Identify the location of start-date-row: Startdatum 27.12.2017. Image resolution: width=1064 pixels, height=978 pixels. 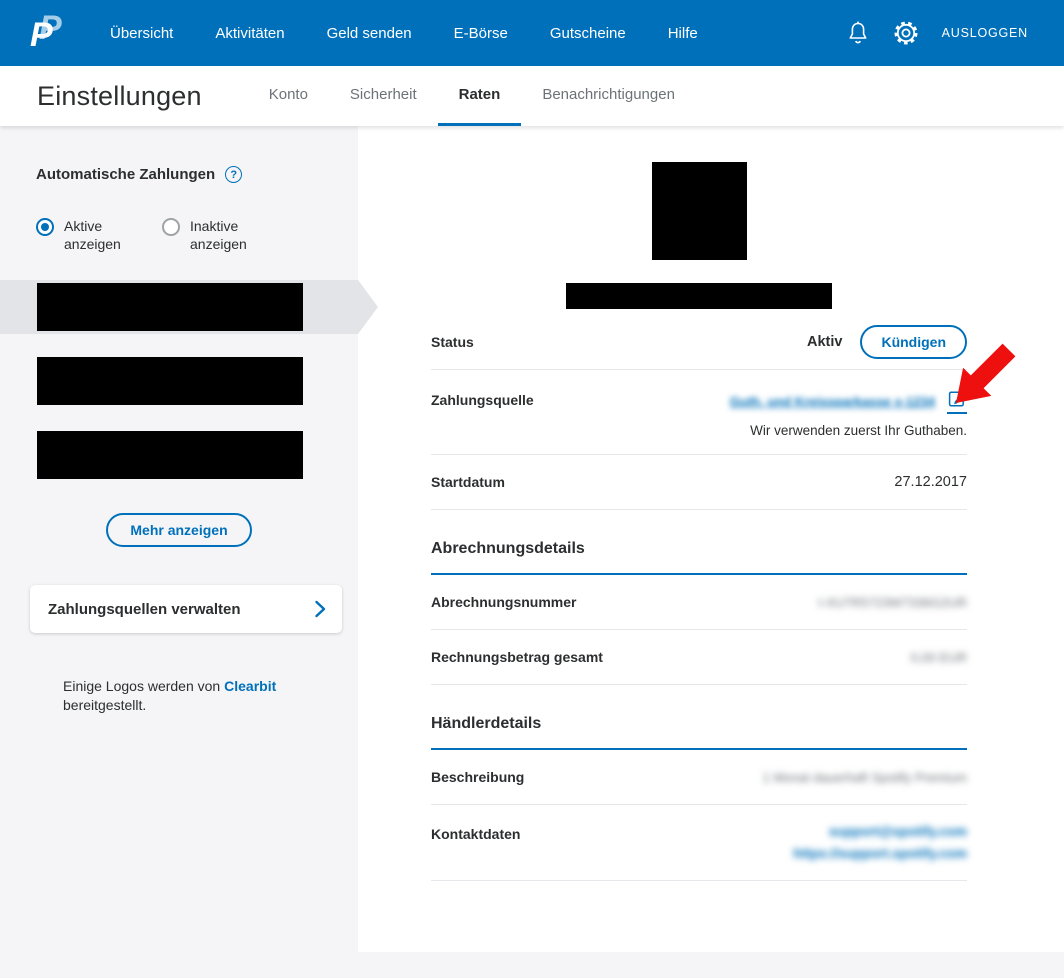
(699, 482).